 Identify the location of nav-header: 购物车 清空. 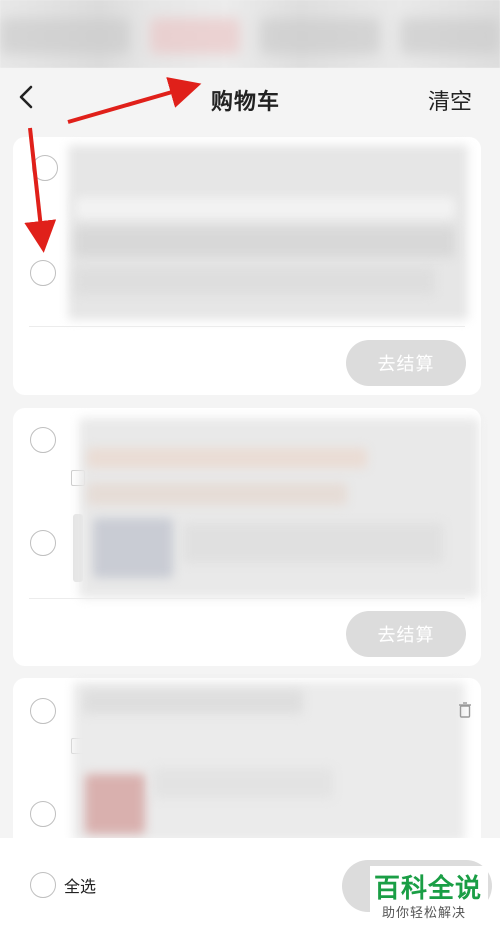
(250, 98).